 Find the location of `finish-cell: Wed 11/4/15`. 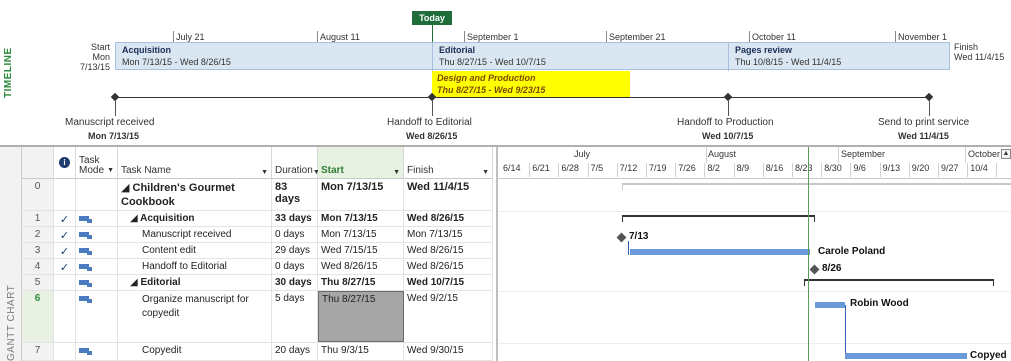

finish-cell: Wed 11/4/15 is located at coordinates (448, 194).